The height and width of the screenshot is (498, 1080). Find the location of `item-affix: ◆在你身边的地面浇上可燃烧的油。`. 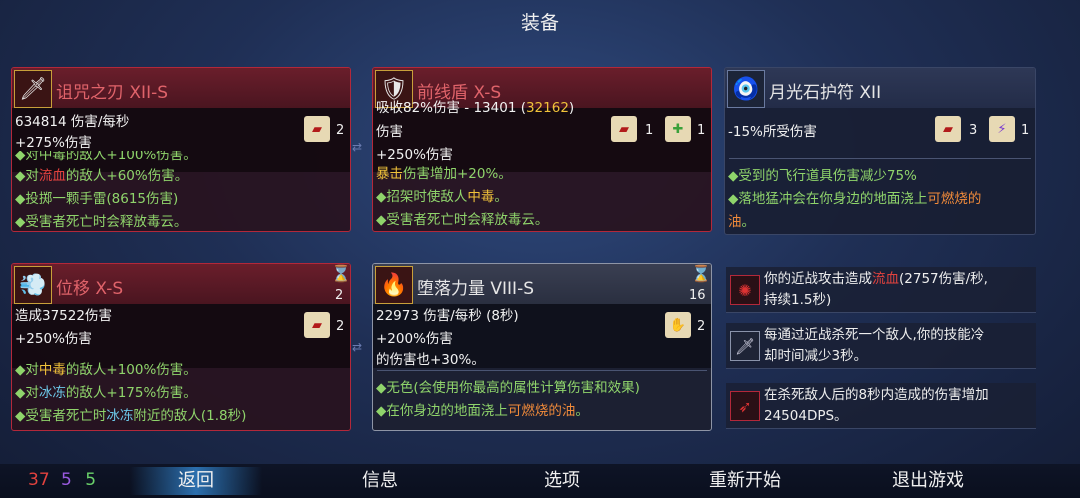

item-affix: ◆在你身边的地面浇上可燃烧的油。 is located at coordinates (482, 411).